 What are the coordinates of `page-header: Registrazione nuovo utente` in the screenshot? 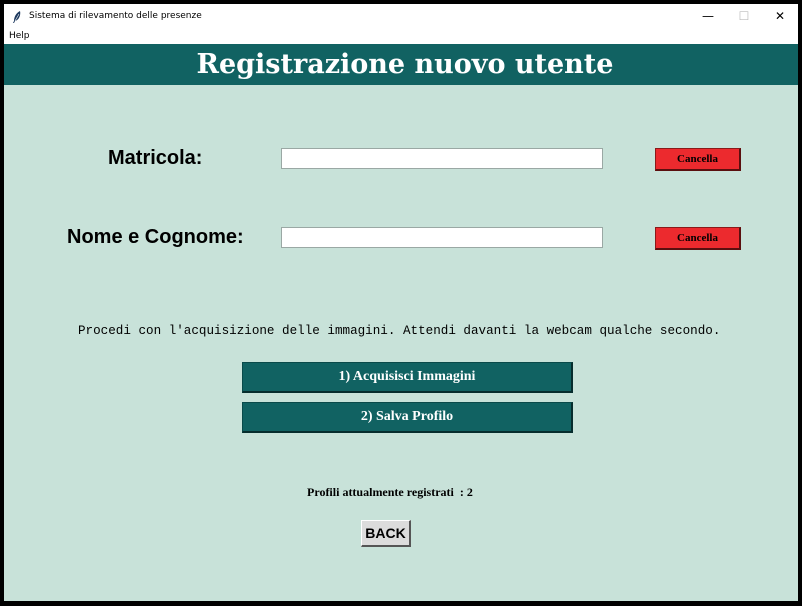 It's located at (401, 64).